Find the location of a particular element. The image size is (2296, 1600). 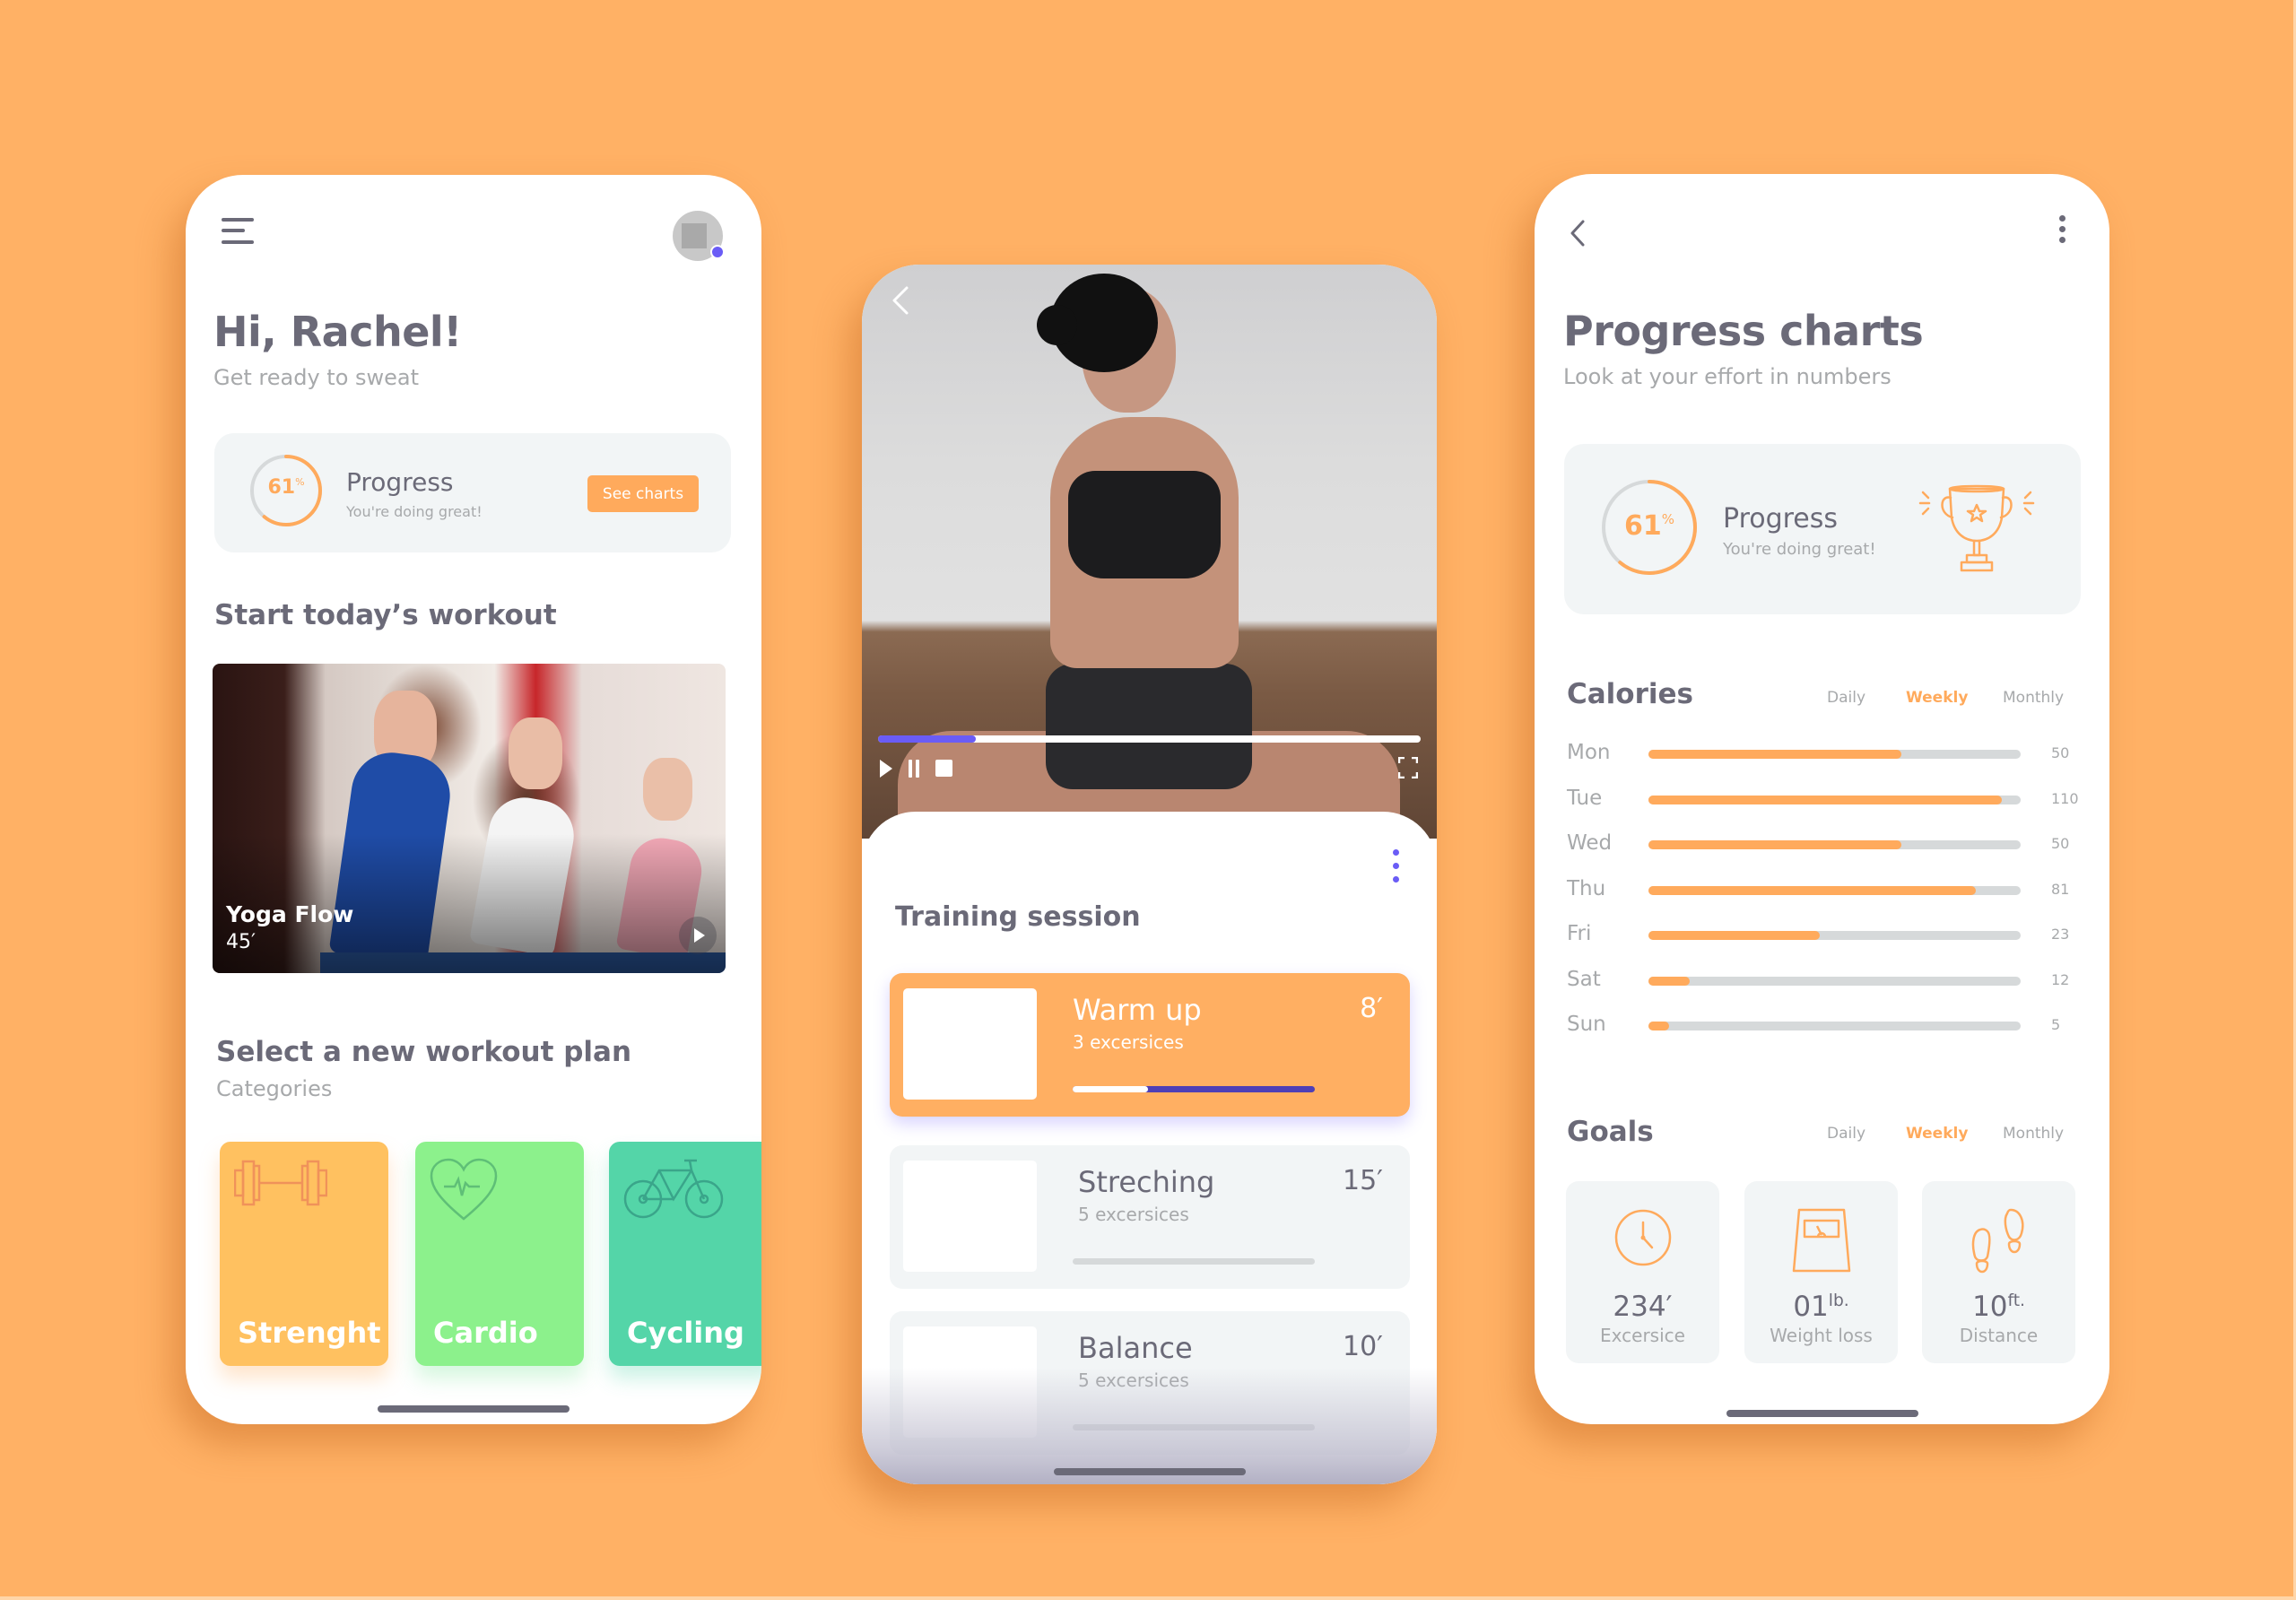

goal-label: Weight loss is located at coordinates (1821, 1335).